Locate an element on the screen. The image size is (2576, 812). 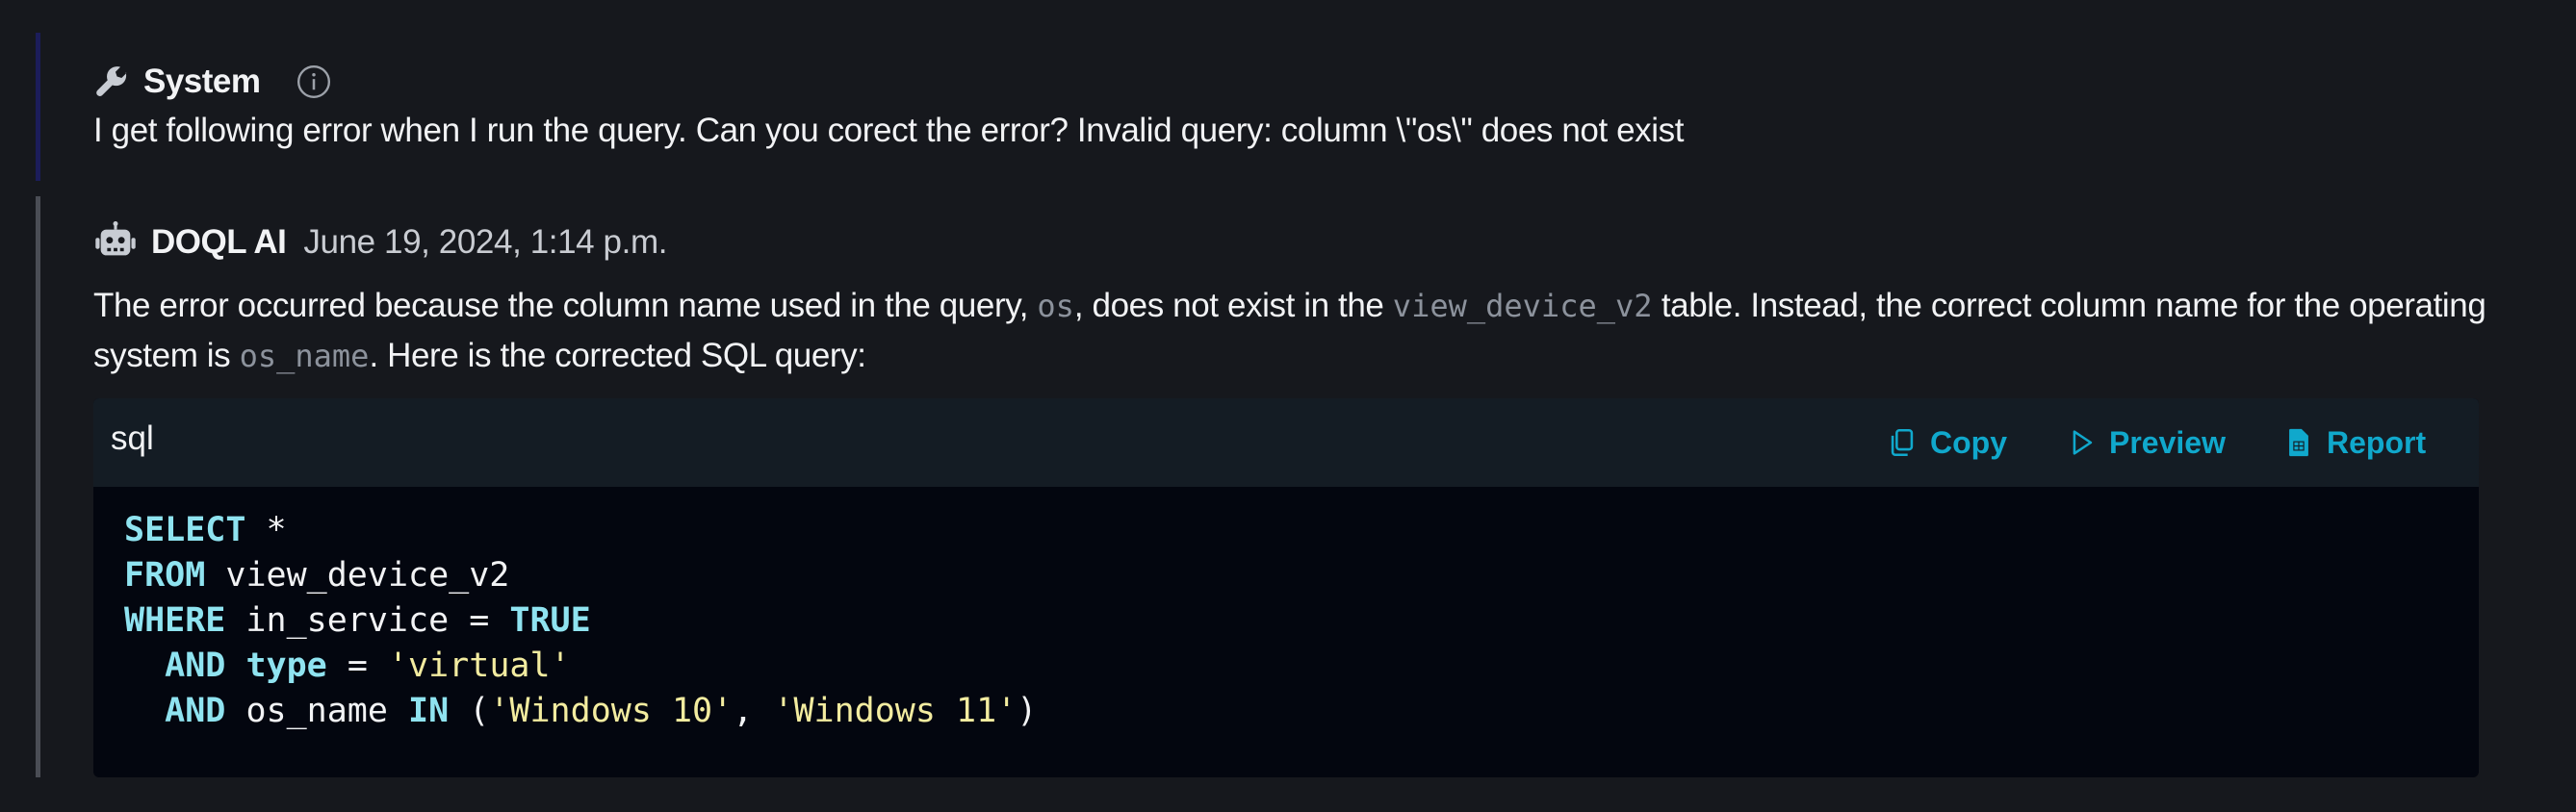
ai-sender-name: DOQL AI is located at coordinates (219, 242).